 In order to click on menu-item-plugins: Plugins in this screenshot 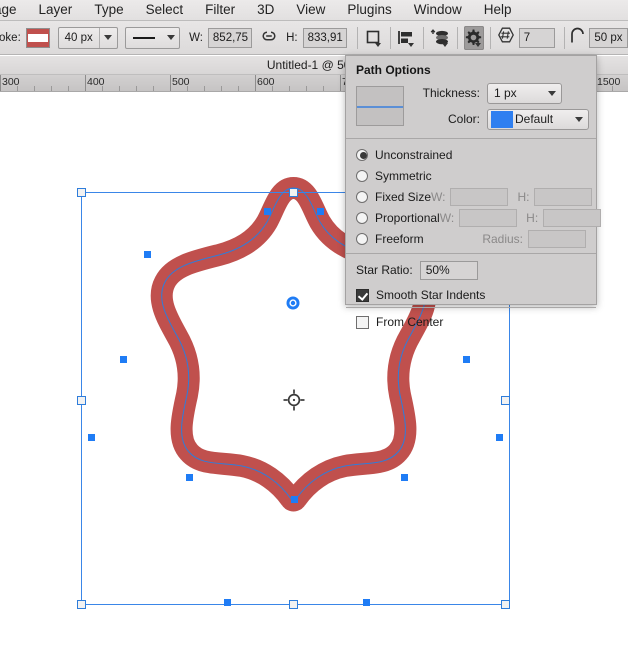, I will do `click(369, 10)`.